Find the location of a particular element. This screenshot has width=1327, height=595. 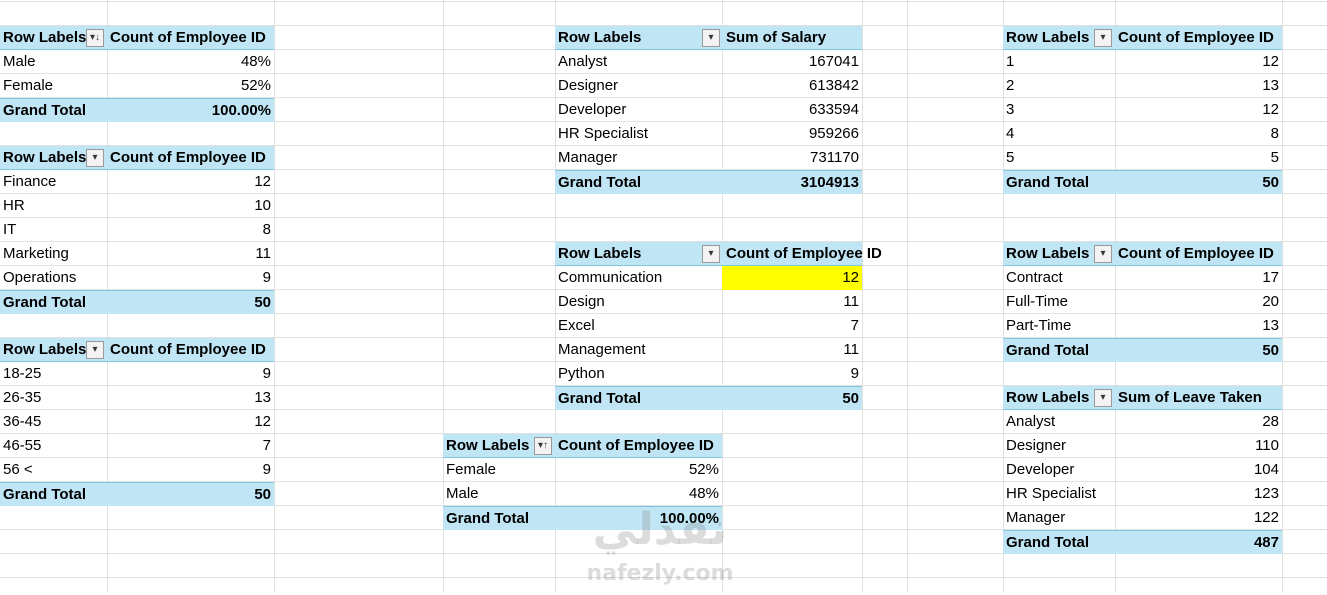

pivot-row: Design 11 is located at coordinates (708, 302).